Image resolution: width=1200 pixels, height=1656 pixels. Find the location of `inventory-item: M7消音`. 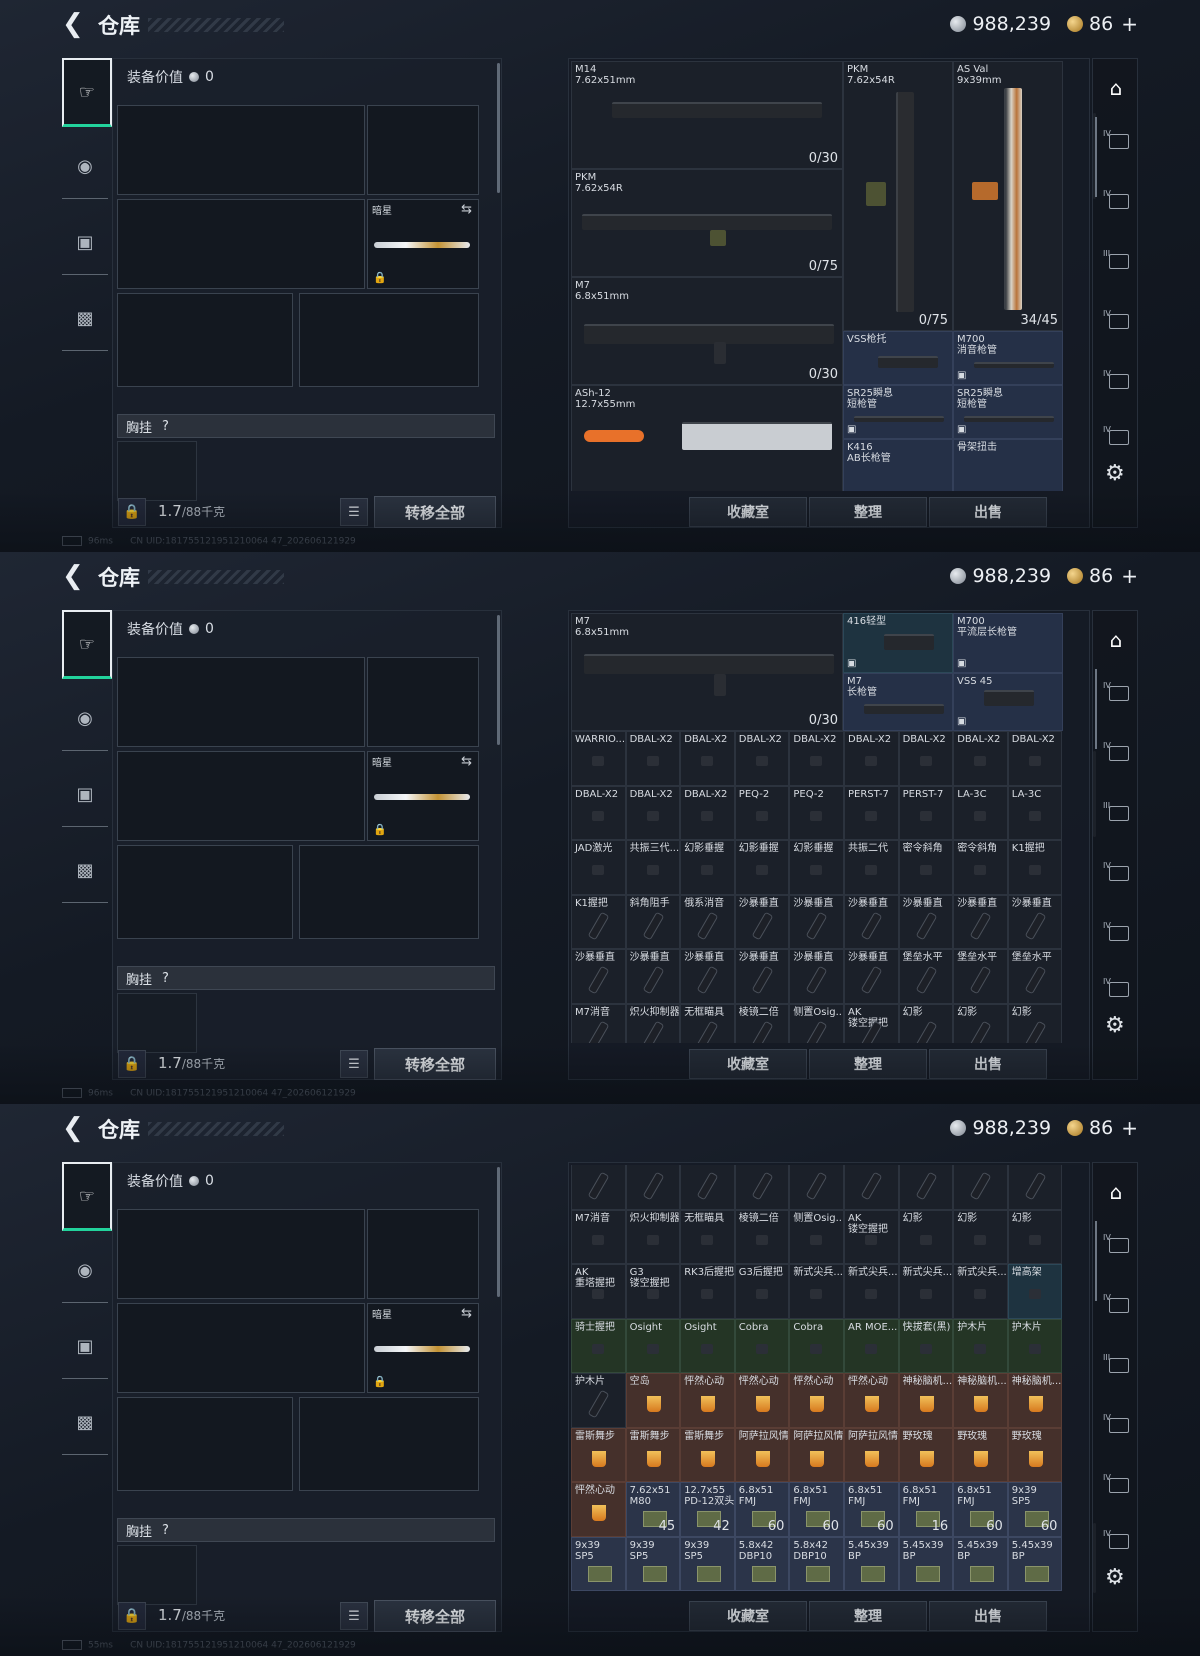

inventory-item: M7消音 is located at coordinates (598, 1236).